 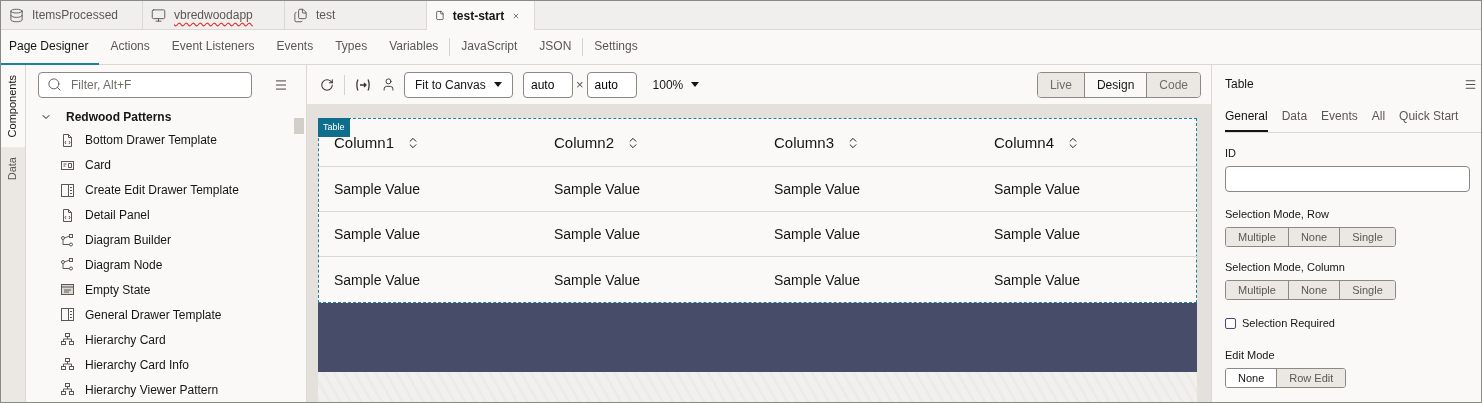 What do you see at coordinates (489, 47) in the screenshot?
I see `designer-tab: JavaScript` at bounding box center [489, 47].